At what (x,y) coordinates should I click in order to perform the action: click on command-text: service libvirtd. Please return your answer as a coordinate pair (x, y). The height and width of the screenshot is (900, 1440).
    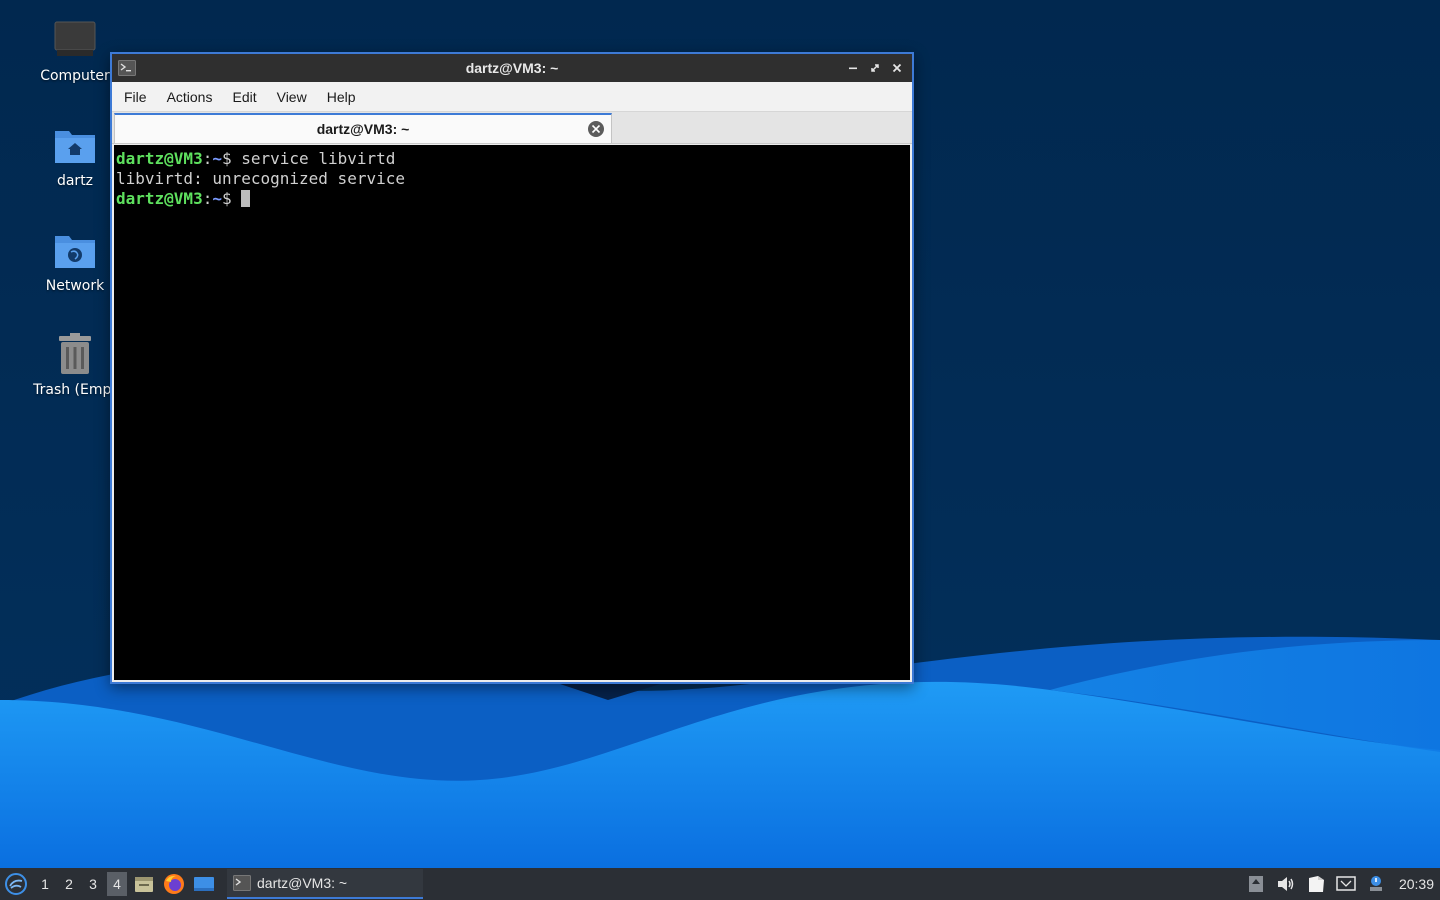
    Looking at the image, I should click on (318, 158).